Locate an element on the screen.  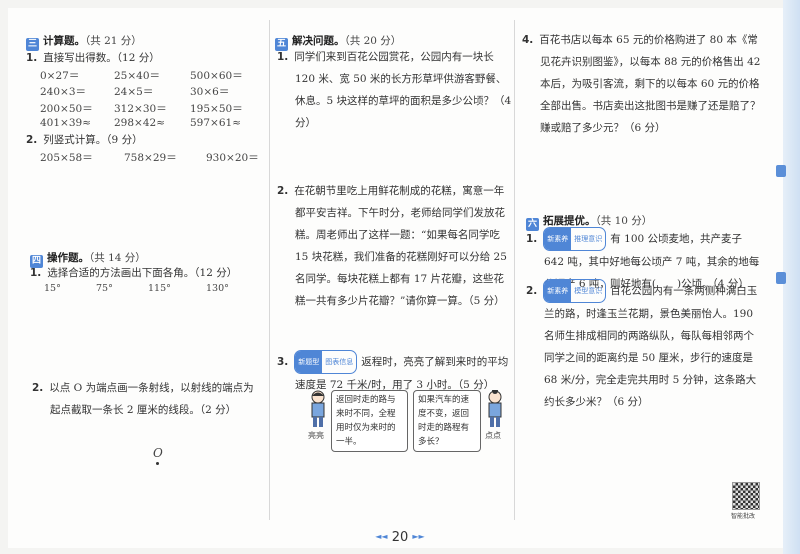
question-text: 直接写出得数。（12 分） is located at coordinates (101, 58).